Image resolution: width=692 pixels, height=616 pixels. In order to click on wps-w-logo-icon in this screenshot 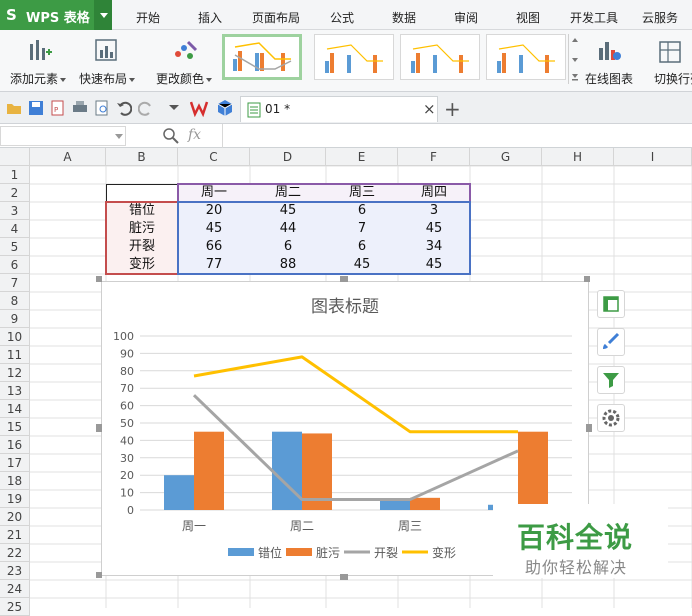, I will do `click(200, 108)`.